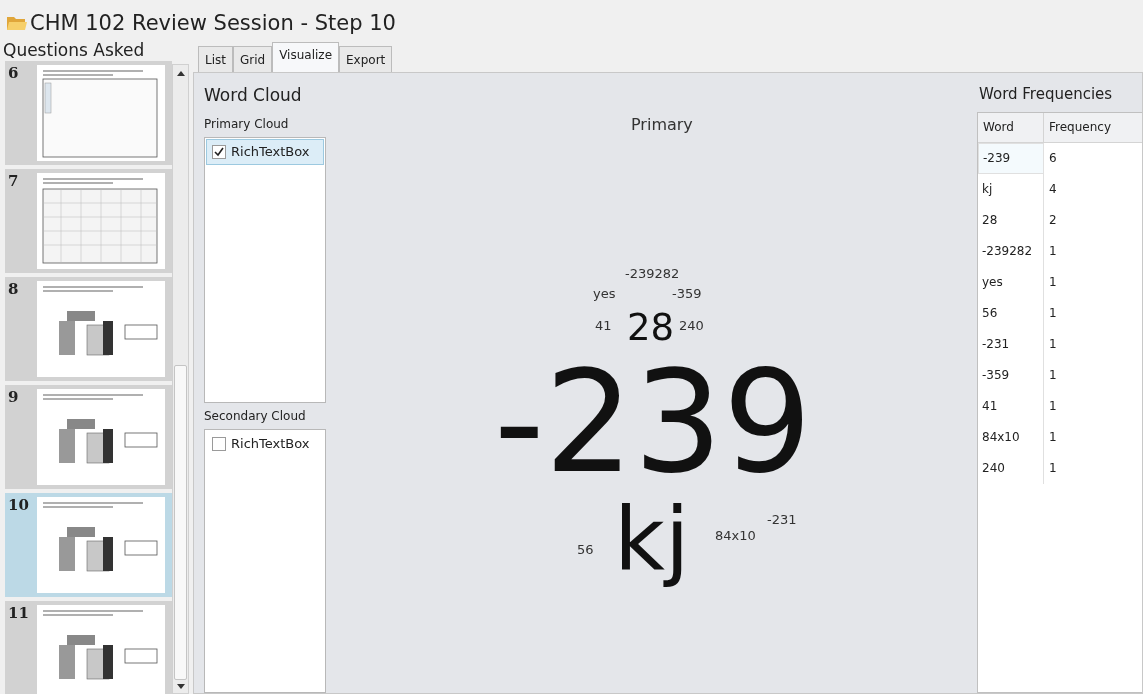 Image resolution: width=1143 pixels, height=694 pixels. Describe the element at coordinates (1011, 127) in the screenshot. I see `column-header: Word` at that location.